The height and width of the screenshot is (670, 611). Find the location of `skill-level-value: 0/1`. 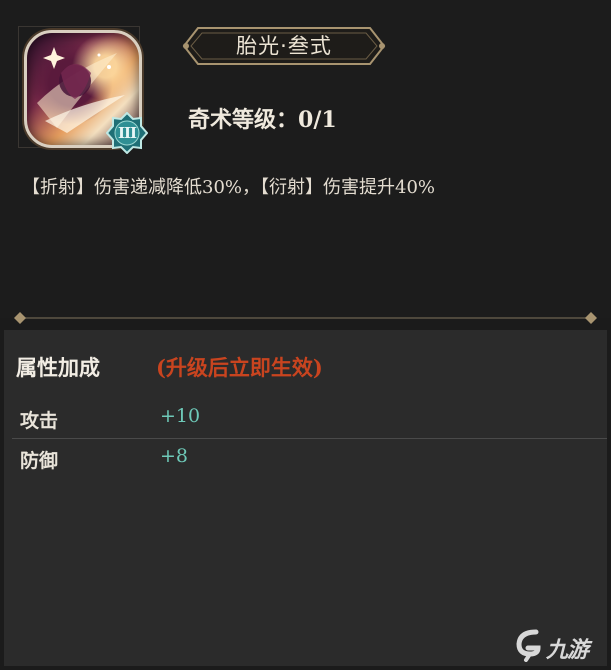

skill-level-value: 0/1 is located at coordinates (317, 120).